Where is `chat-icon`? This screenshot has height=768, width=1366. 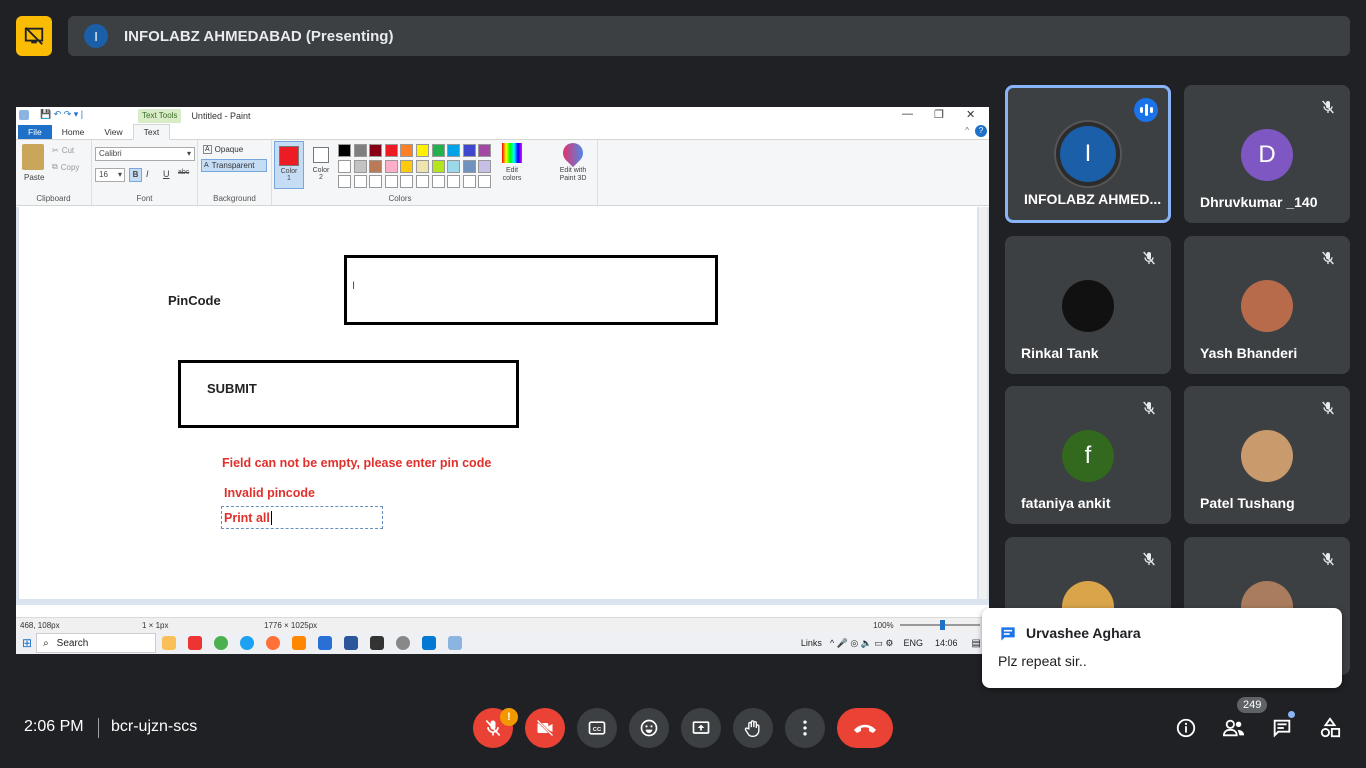
chat-icon is located at coordinates (1008, 634).